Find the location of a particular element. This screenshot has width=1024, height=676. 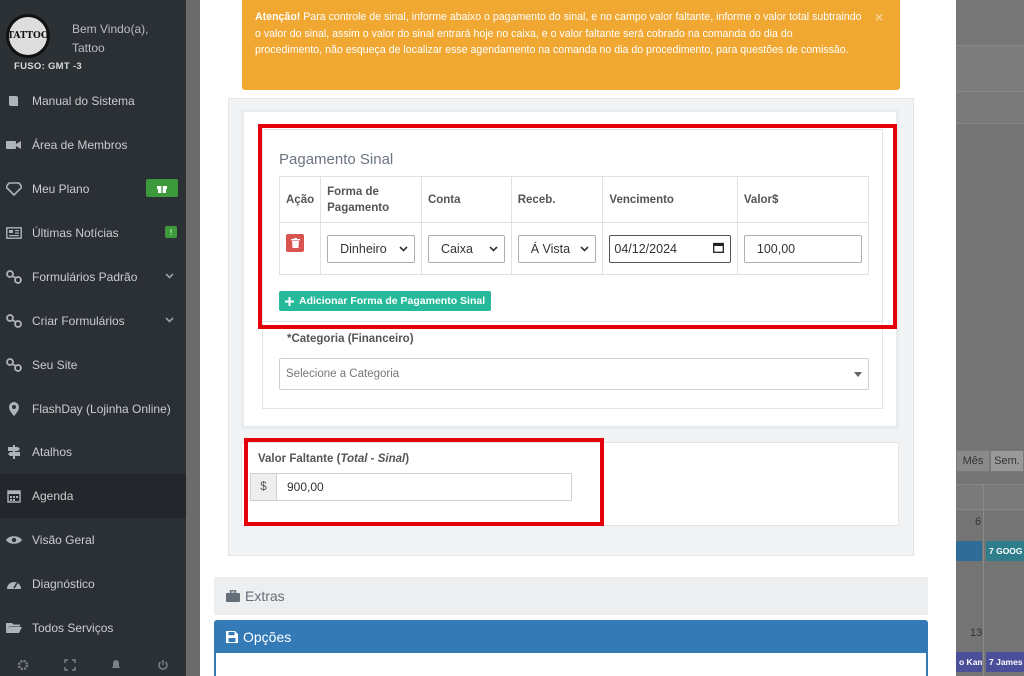

logo-text: TATTOO is located at coordinates (28, 36).